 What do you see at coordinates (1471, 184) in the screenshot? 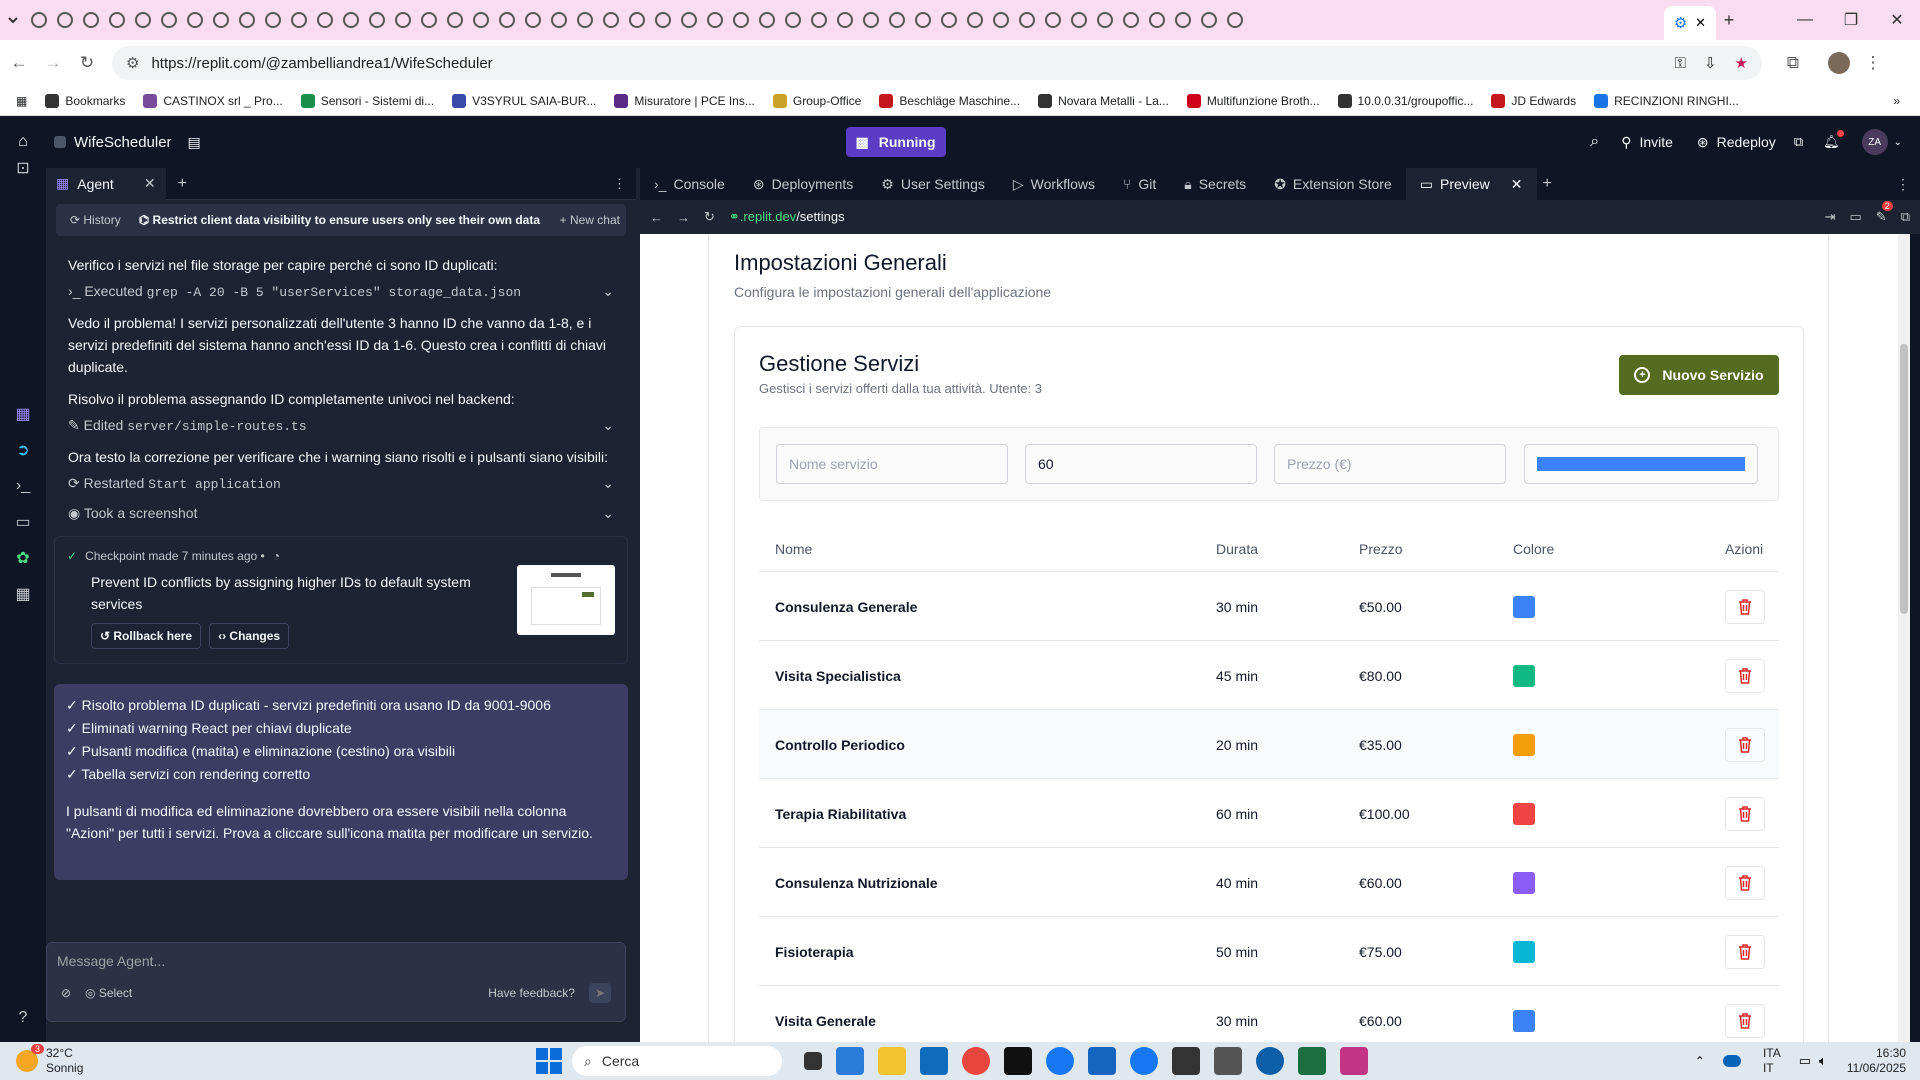
I see `tab-preview: ▭ Preview ✕` at bounding box center [1471, 184].